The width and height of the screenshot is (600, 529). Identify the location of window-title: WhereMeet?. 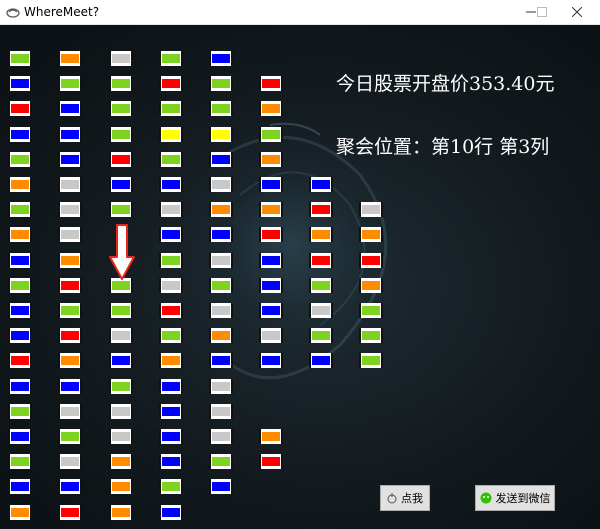
(62, 12).